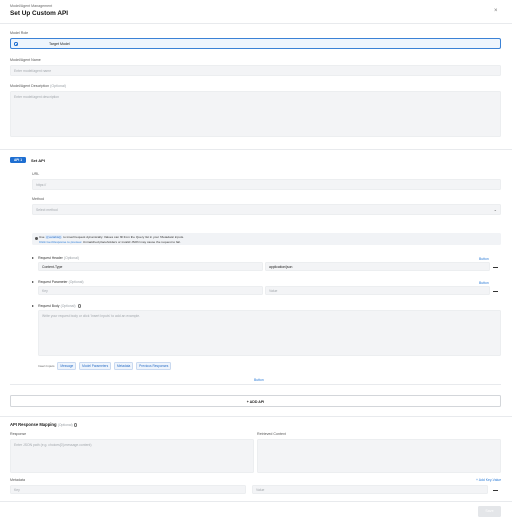 This screenshot has width=512, height=523. What do you see at coordinates (128, 489) in the screenshot?
I see `metadata-key-input: Key` at bounding box center [128, 489].